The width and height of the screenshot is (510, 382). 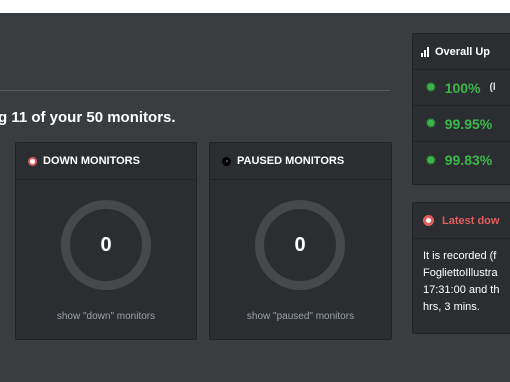 What do you see at coordinates (471, 220) in the screenshot?
I see `latest-downtime-title: Latest dow` at bounding box center [471, 220].